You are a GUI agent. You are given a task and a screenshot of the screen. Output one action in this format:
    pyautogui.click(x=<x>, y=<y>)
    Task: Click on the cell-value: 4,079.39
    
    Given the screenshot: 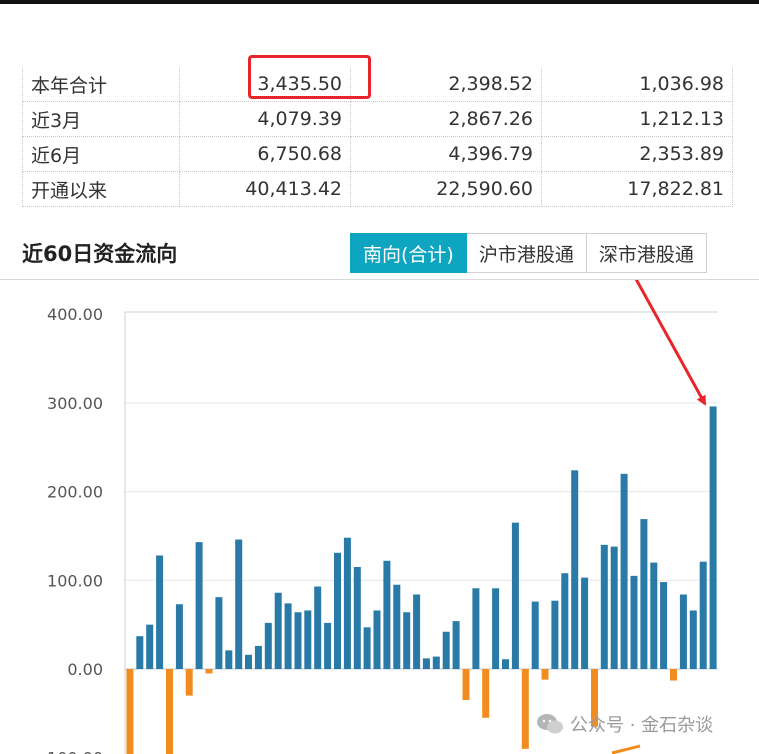 What is the action you would take?
    pyautogui.click(x=265, y=119)
    